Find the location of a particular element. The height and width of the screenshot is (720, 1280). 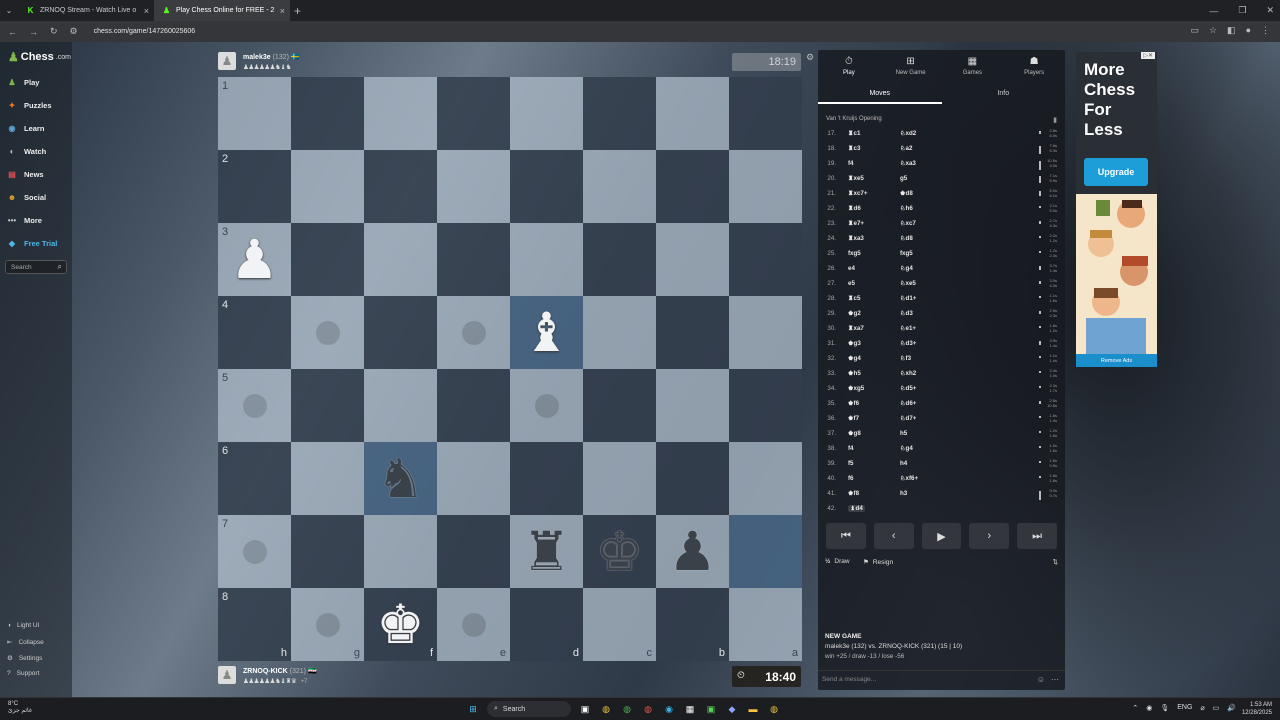

sidebar-search-input: Search ⌕ is located at coordinates (36, 267).